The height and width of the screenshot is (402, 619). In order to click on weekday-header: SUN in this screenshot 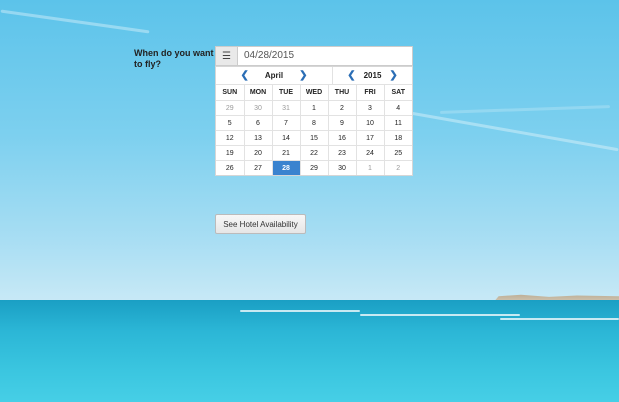, I will do `click(230, 93)`.